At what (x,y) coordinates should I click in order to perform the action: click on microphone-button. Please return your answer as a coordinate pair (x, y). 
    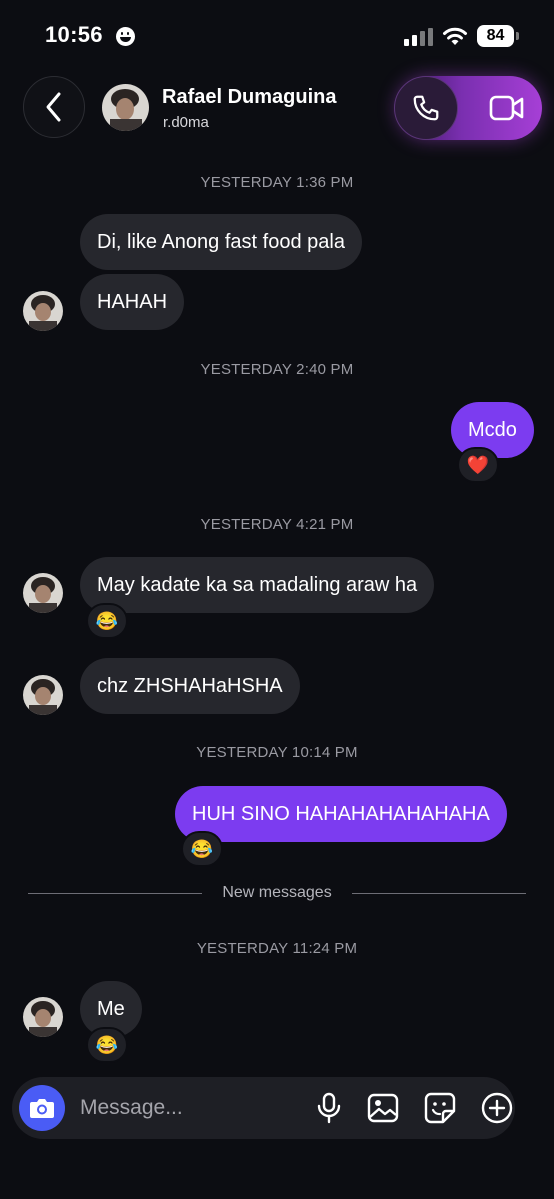
    Looking at the image, I should click on (329, 1108).